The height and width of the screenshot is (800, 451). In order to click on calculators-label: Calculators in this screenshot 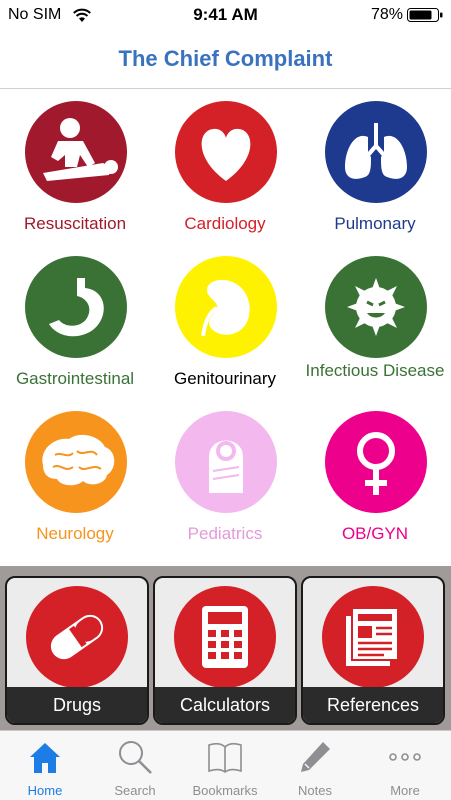, I will do `click(225, 705)`.